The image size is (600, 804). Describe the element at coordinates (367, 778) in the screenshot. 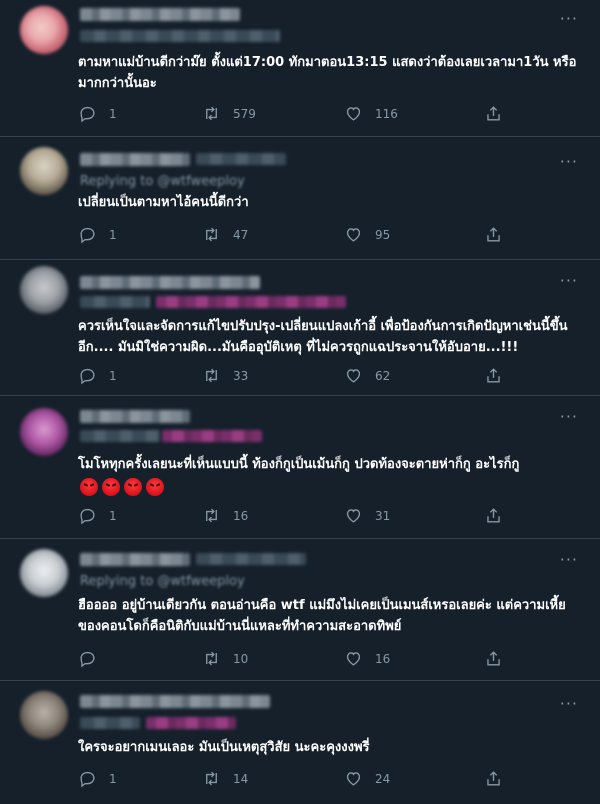

I see `like-button: 24` at that location.